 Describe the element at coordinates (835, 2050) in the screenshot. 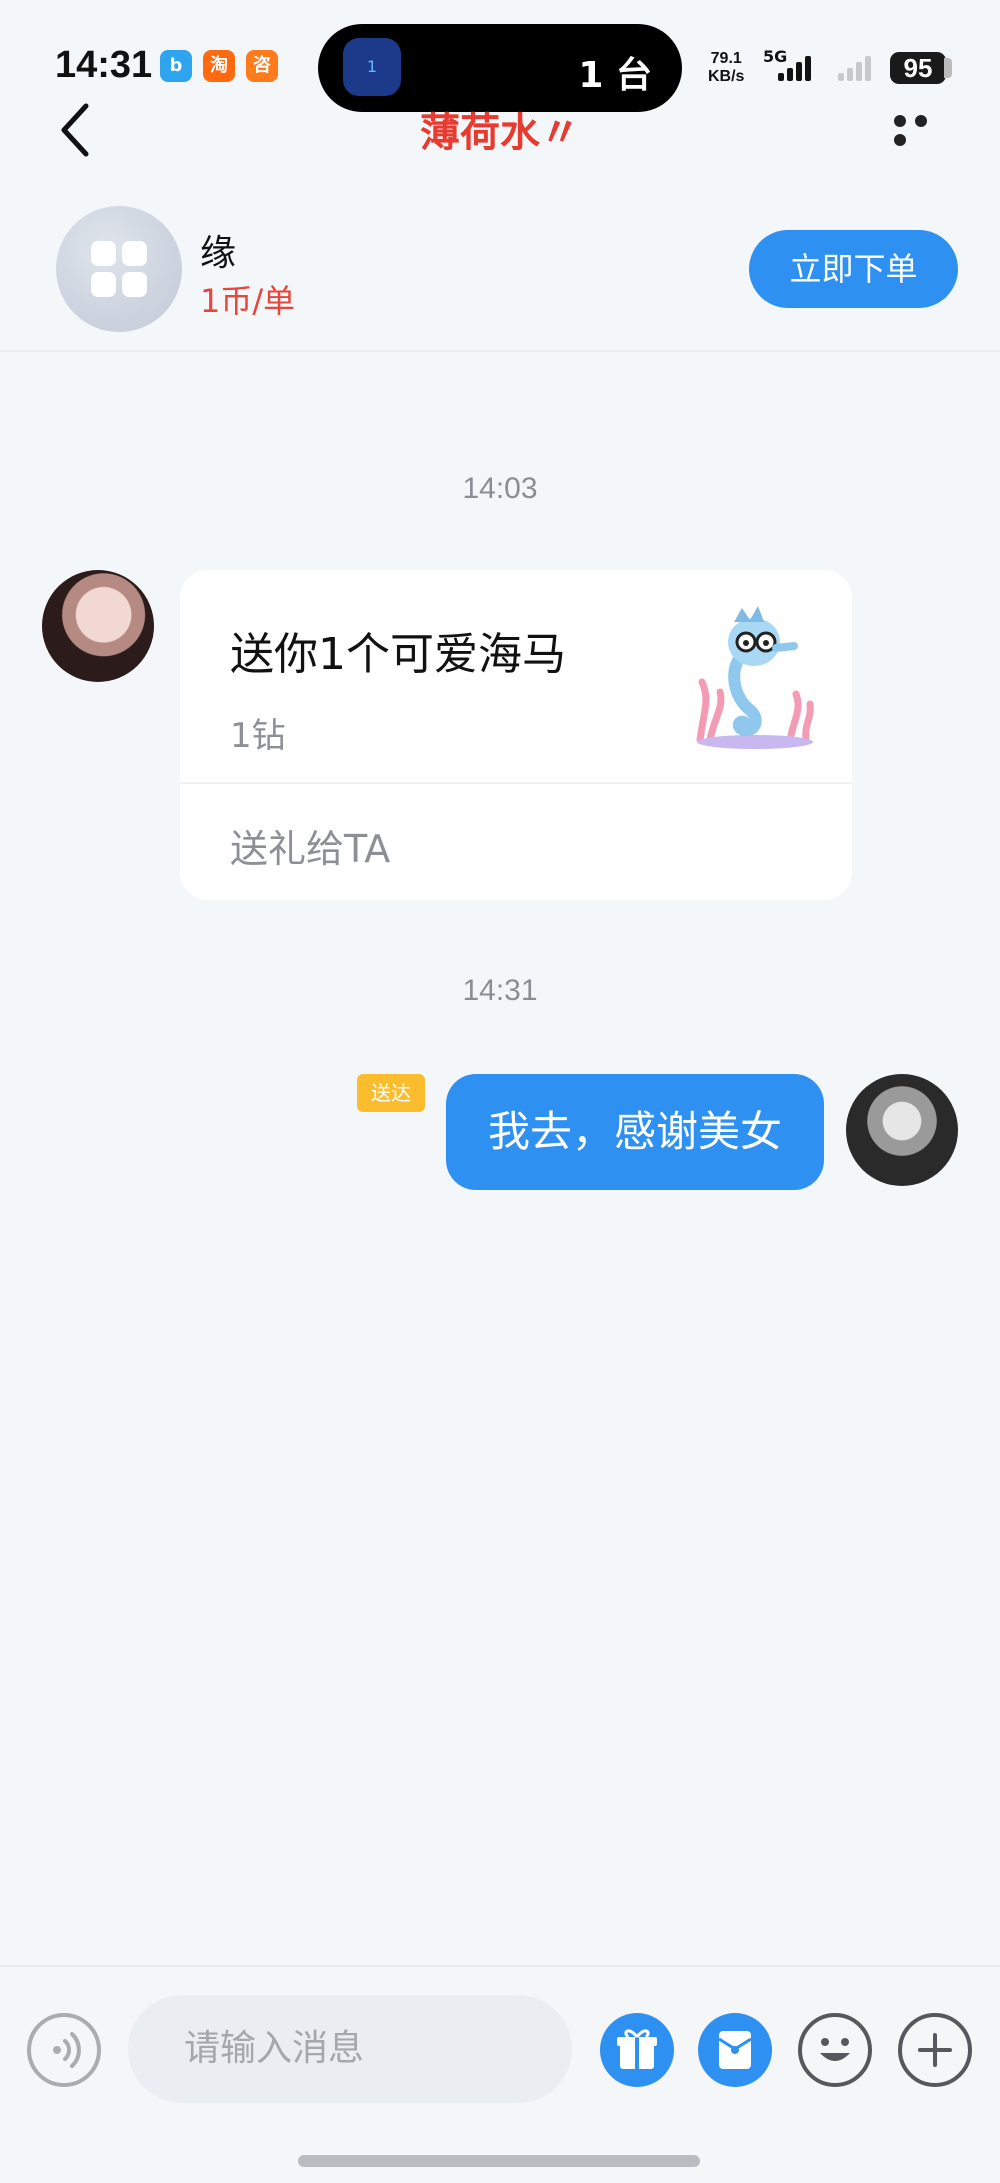

I see `emoji-icon` at that location.